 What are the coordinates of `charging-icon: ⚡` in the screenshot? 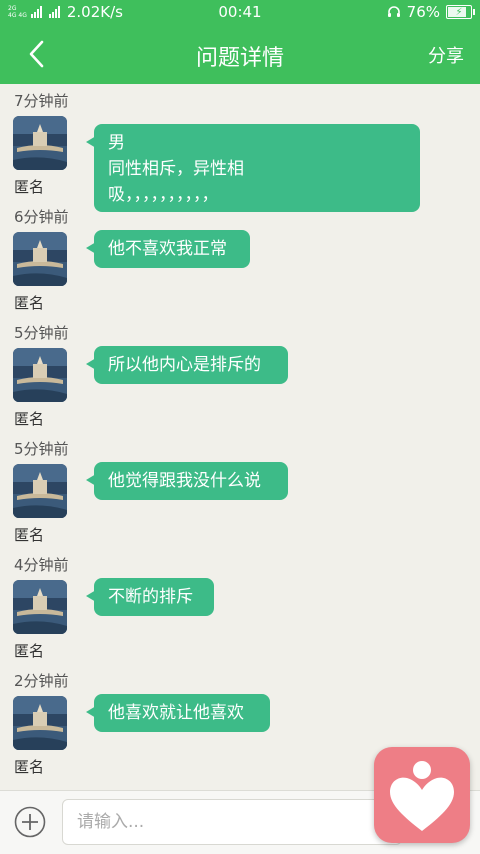 It's located at (459, 12).